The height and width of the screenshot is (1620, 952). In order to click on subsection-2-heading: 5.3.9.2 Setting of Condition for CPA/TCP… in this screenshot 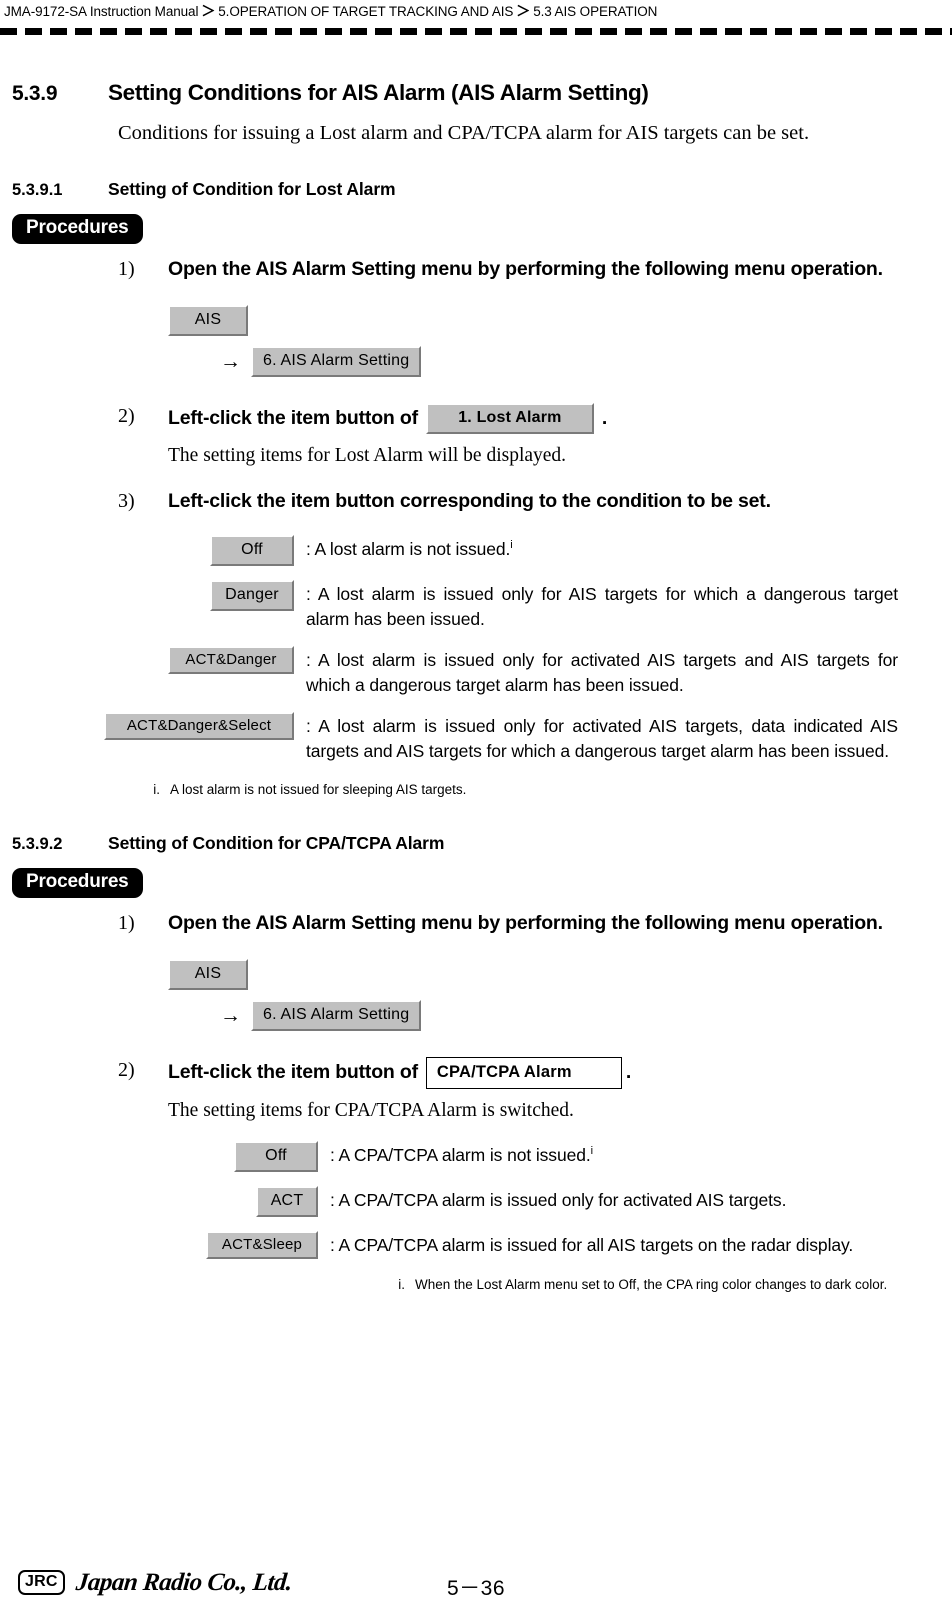, I will do `click(476, 843)`.